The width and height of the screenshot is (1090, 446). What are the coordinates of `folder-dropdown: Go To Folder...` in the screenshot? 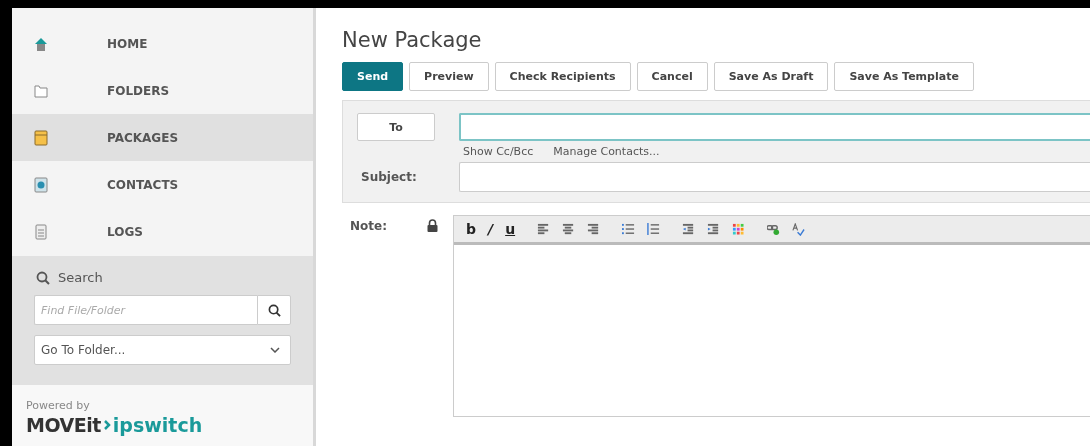 It's located at (162, 350).